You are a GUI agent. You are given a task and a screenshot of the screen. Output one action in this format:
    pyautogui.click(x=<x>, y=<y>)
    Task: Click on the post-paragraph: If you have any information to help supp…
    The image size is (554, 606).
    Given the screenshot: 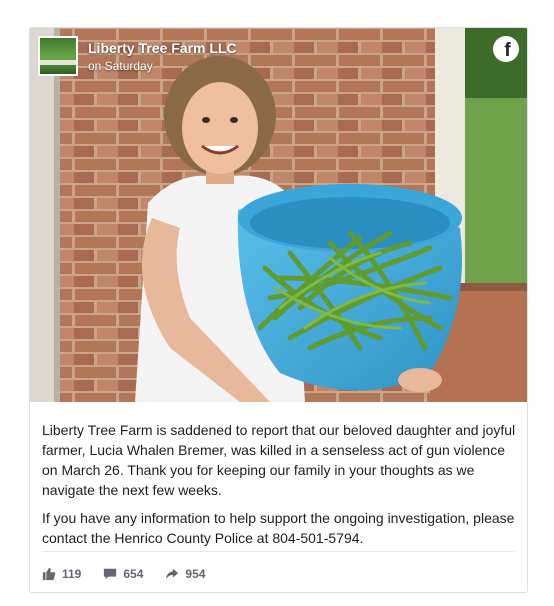 What is the action you would take?
    pyautogui.click(x=278, y=528)
    